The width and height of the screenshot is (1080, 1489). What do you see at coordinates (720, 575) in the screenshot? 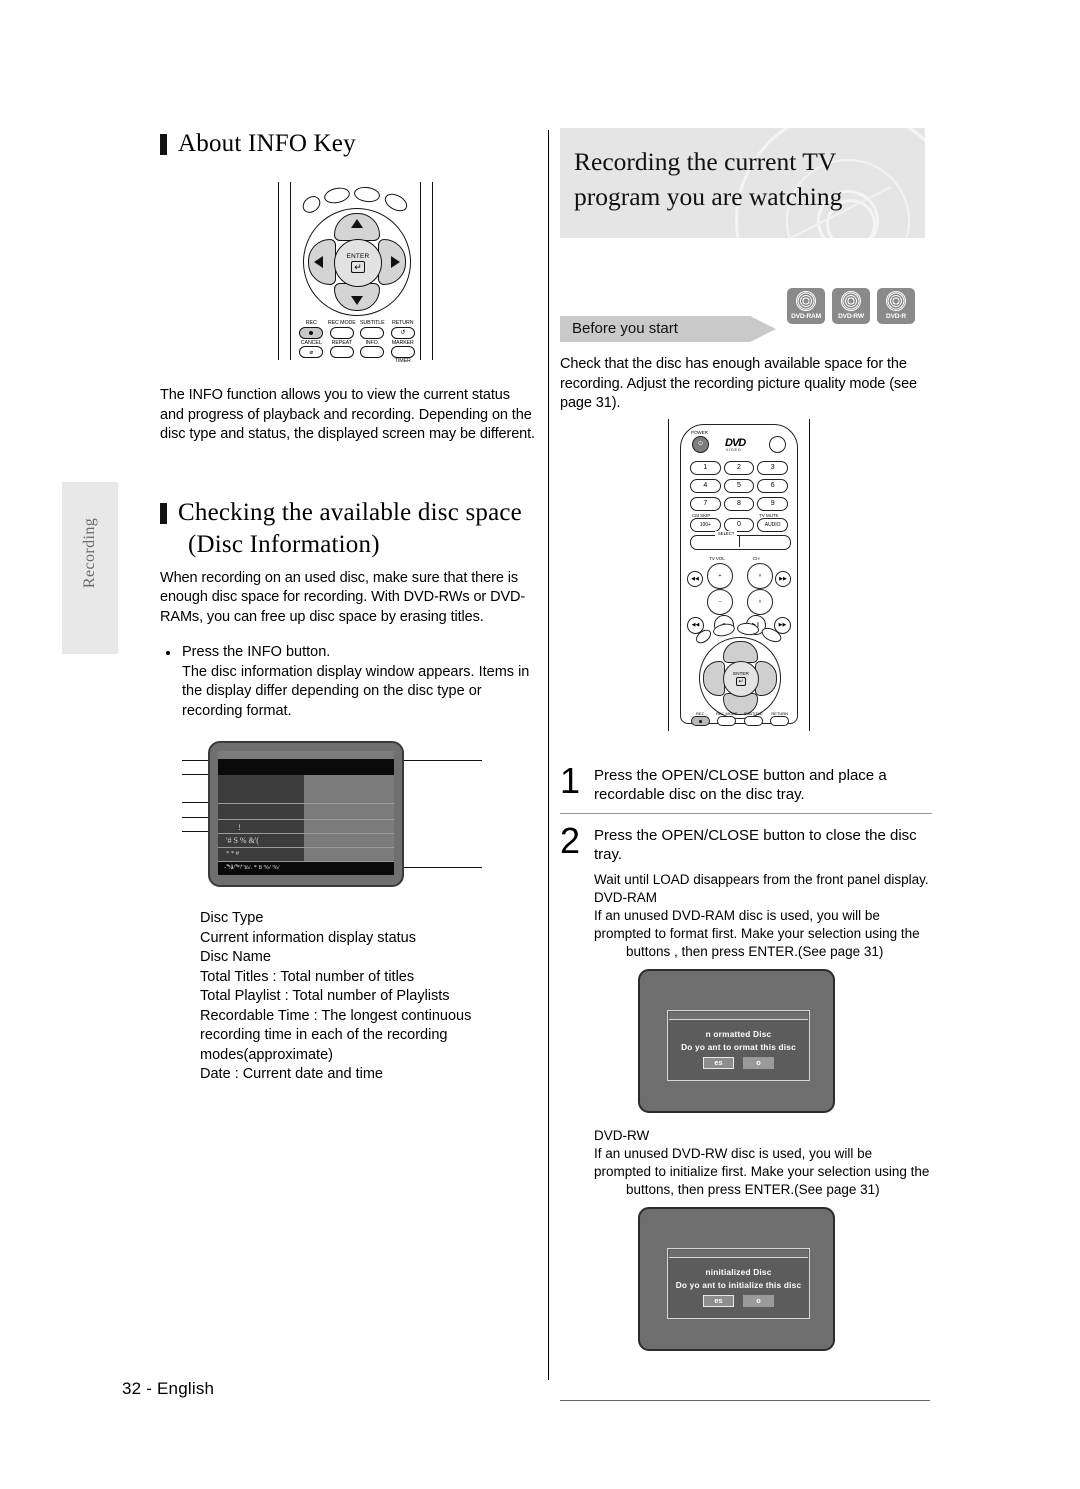
I see `tv-volume-up-button: +` at bounding box center [720, 575].